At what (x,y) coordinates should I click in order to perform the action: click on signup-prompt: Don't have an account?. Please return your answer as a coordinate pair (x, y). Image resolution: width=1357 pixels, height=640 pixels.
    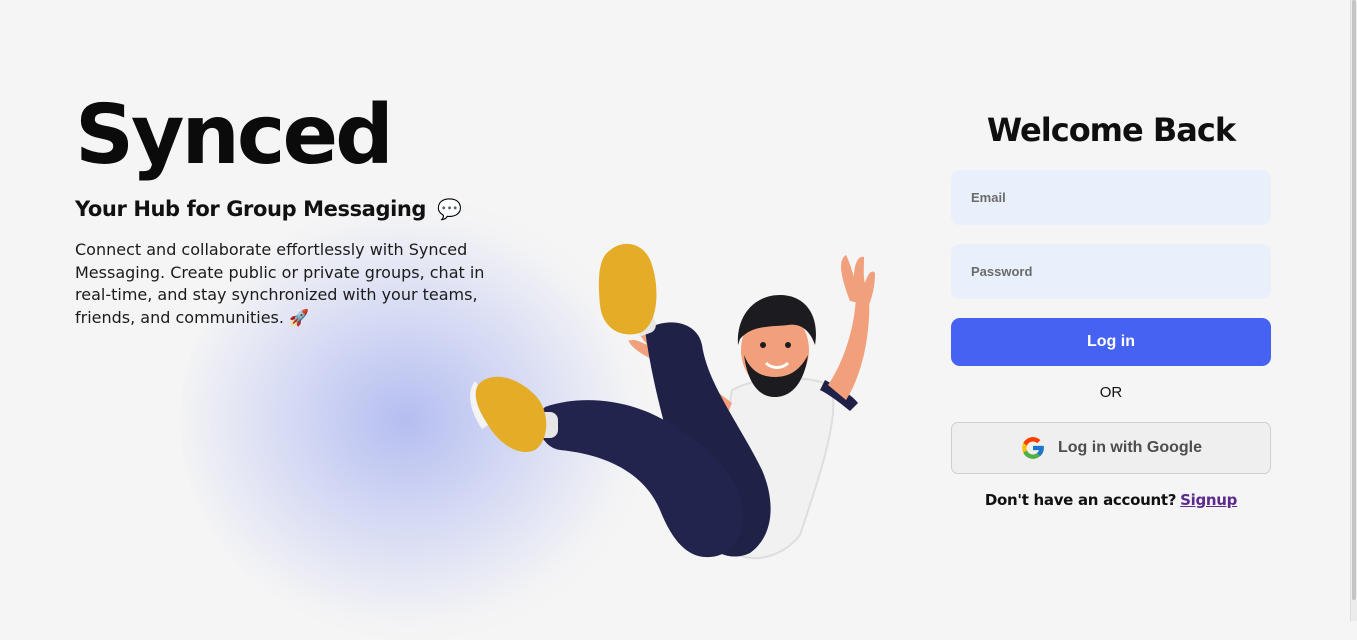
    Looking at the image, I should click on (1080, 500).